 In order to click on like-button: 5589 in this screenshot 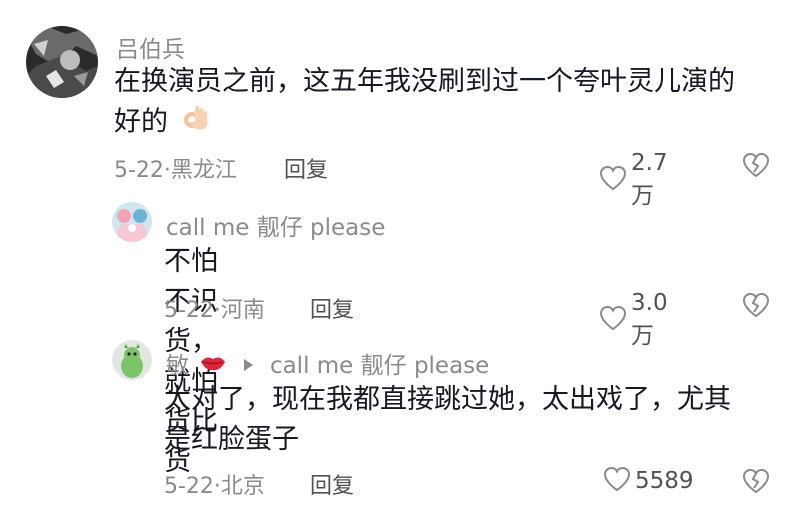, I will do `click(648, 481)`.